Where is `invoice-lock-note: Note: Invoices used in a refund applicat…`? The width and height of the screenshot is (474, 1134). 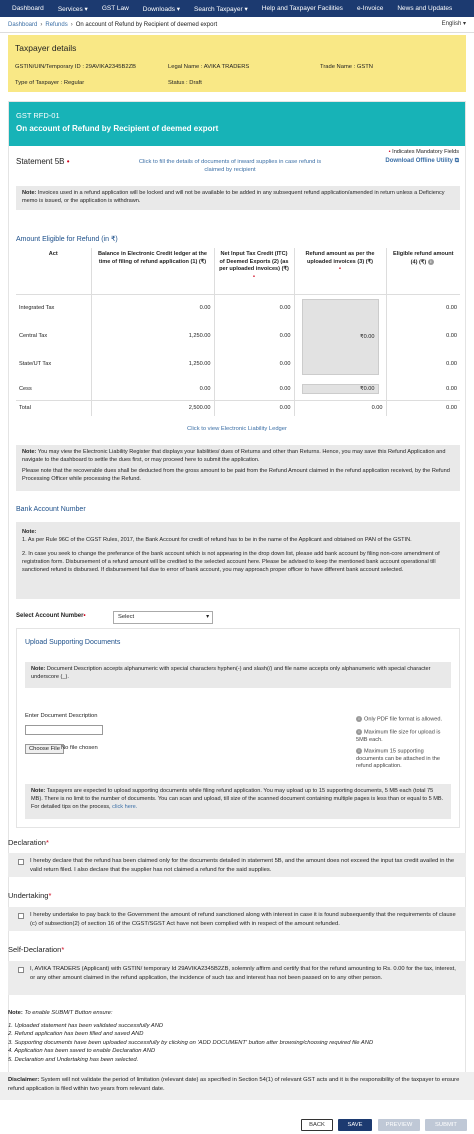
invoice-lock-note: Note: Invoices used in a refund applicat… is located at coordinates (238, 198).